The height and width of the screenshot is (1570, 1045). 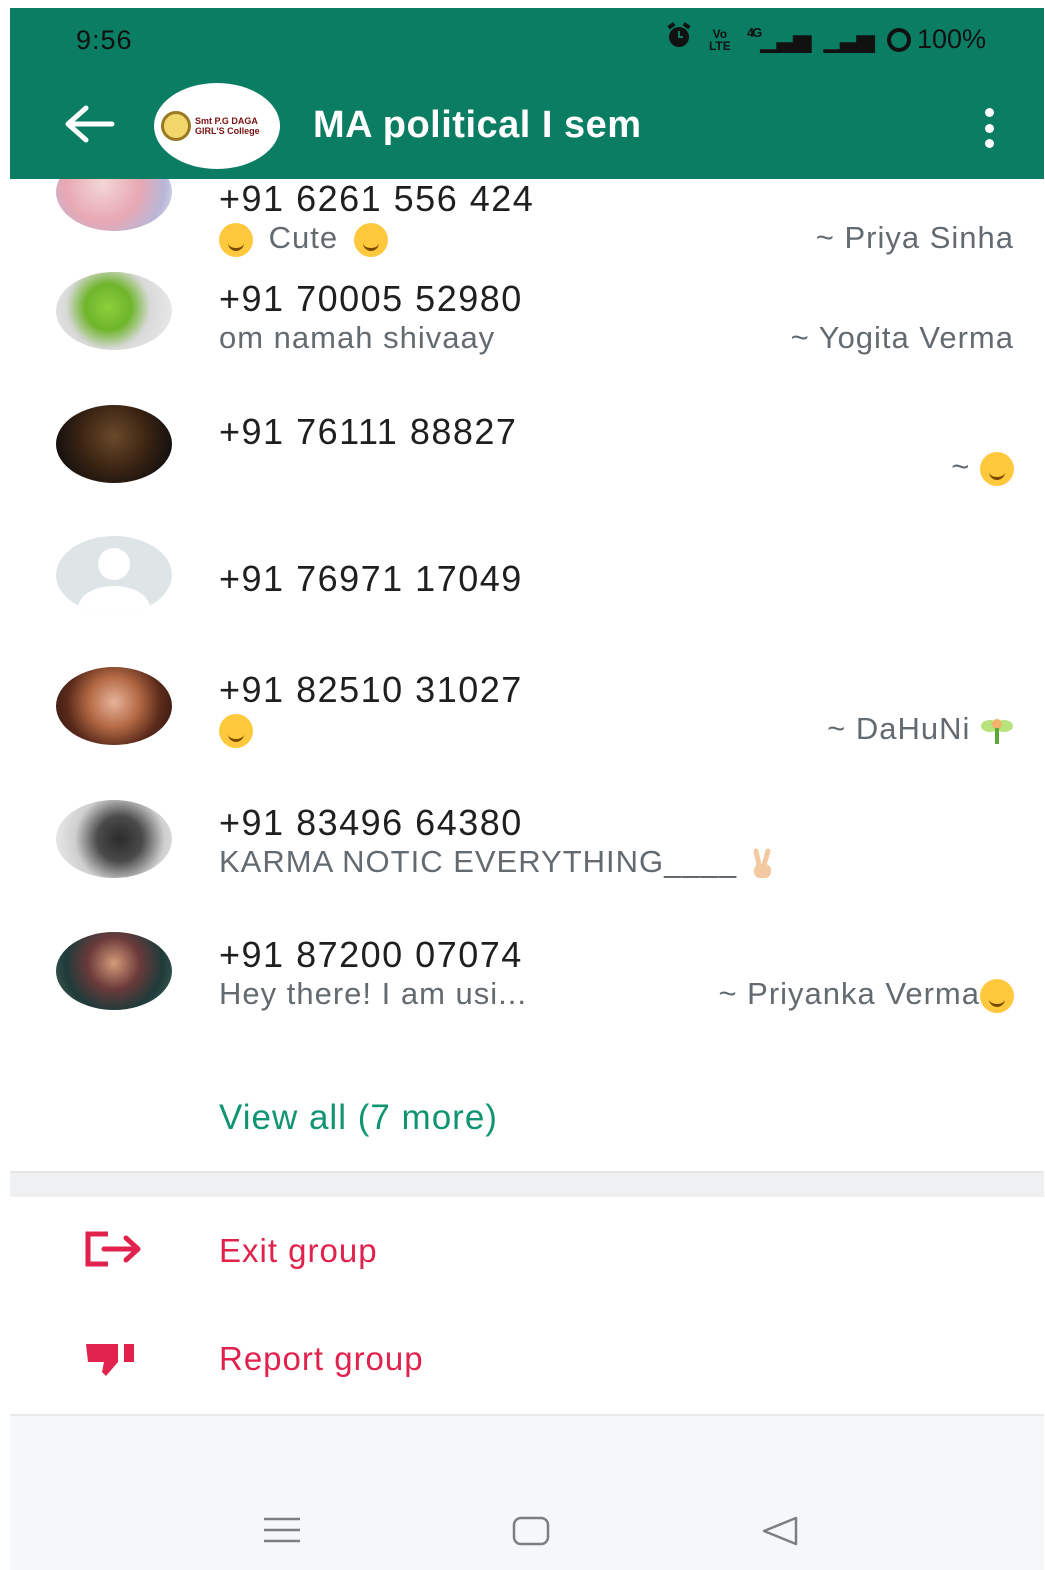 What do you see at coordinates (368, 431) in the screenshot?
I see `participant-phone: +91 76111 88827` at bounding box center [368, 431].